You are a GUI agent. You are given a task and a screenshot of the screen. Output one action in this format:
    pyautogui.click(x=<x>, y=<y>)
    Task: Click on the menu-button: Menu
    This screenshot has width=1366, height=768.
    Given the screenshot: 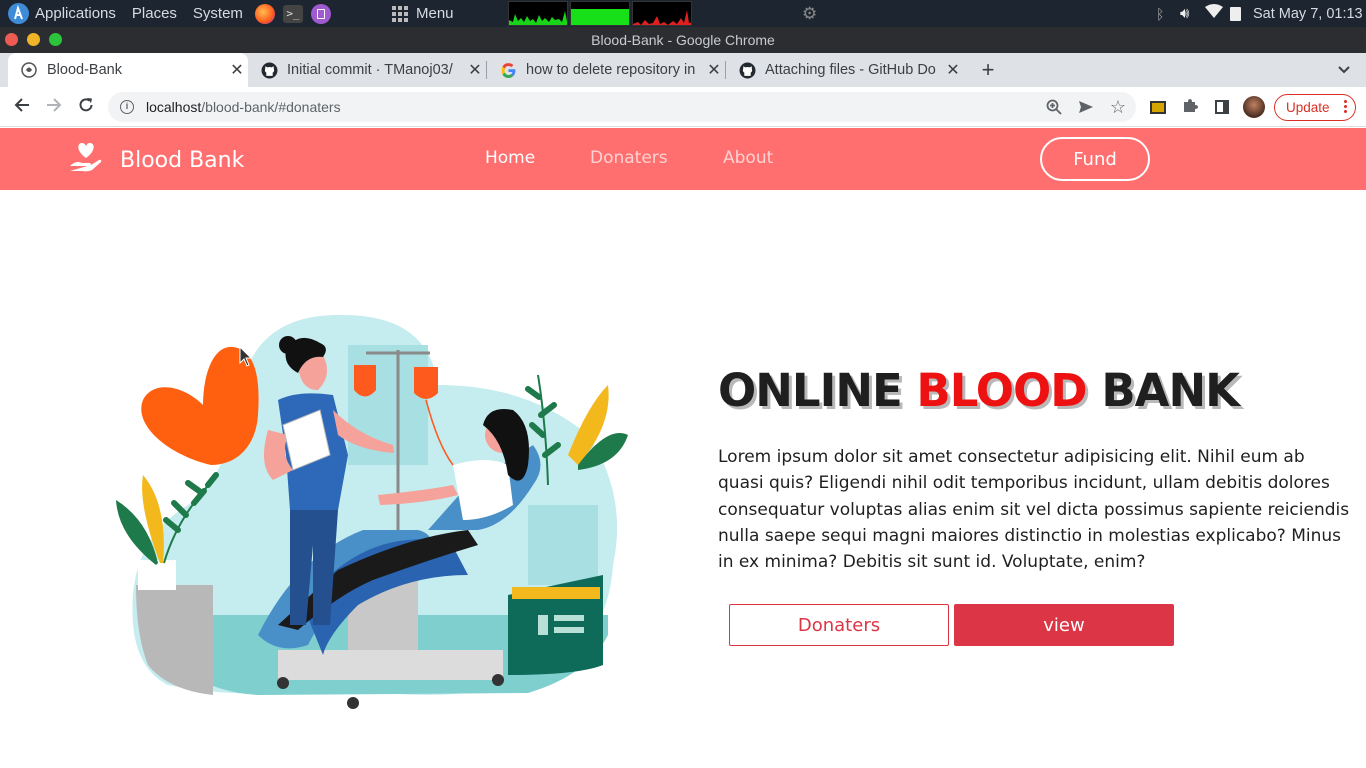 What is the action you would take?
    pyautogui.click(x=423, y=13)
    